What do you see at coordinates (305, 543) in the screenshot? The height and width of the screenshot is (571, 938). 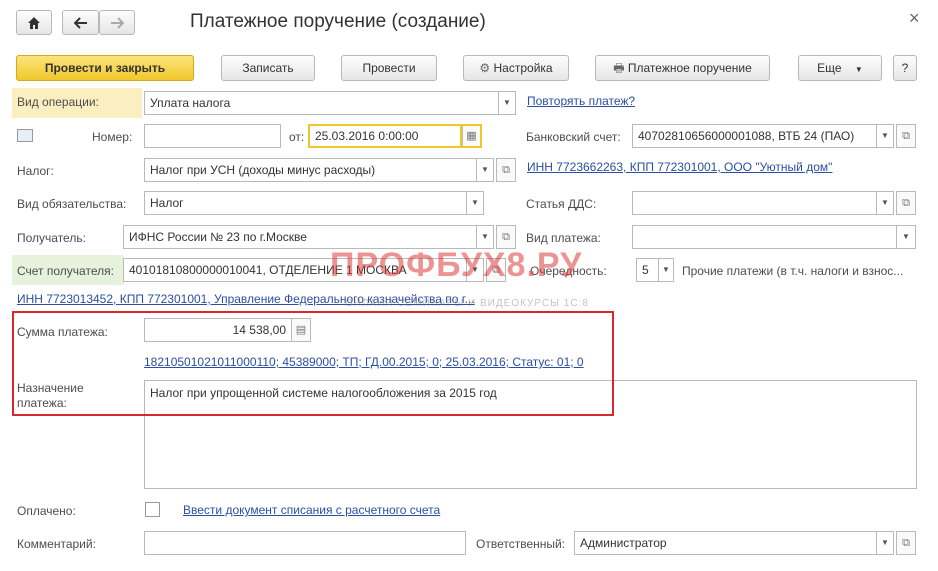 I see `comment-field` at bounding box center [305, 543].